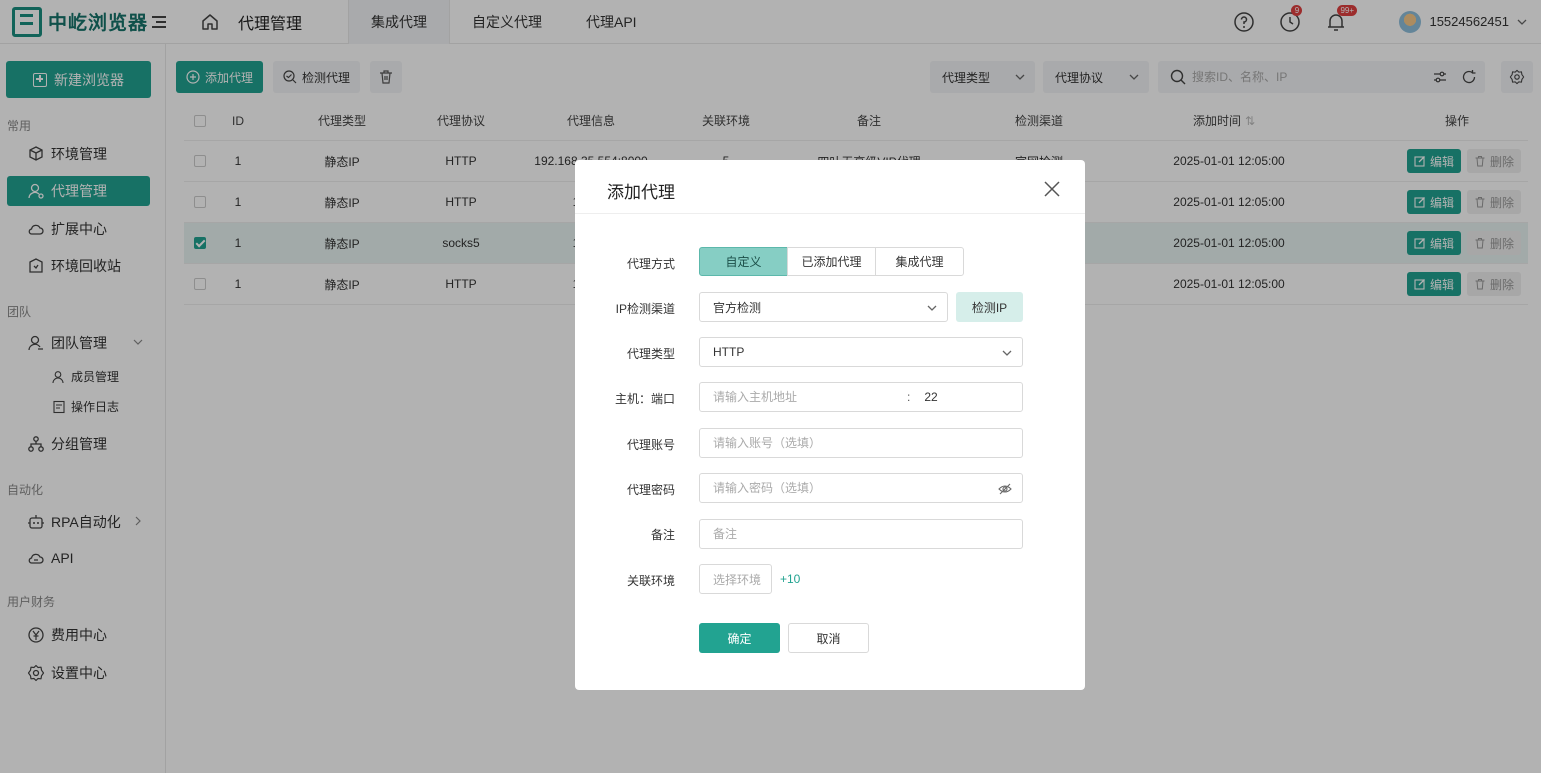 The height and width of the screenshot is (773, 1541). I want to click on account-field, so click(861, 443).